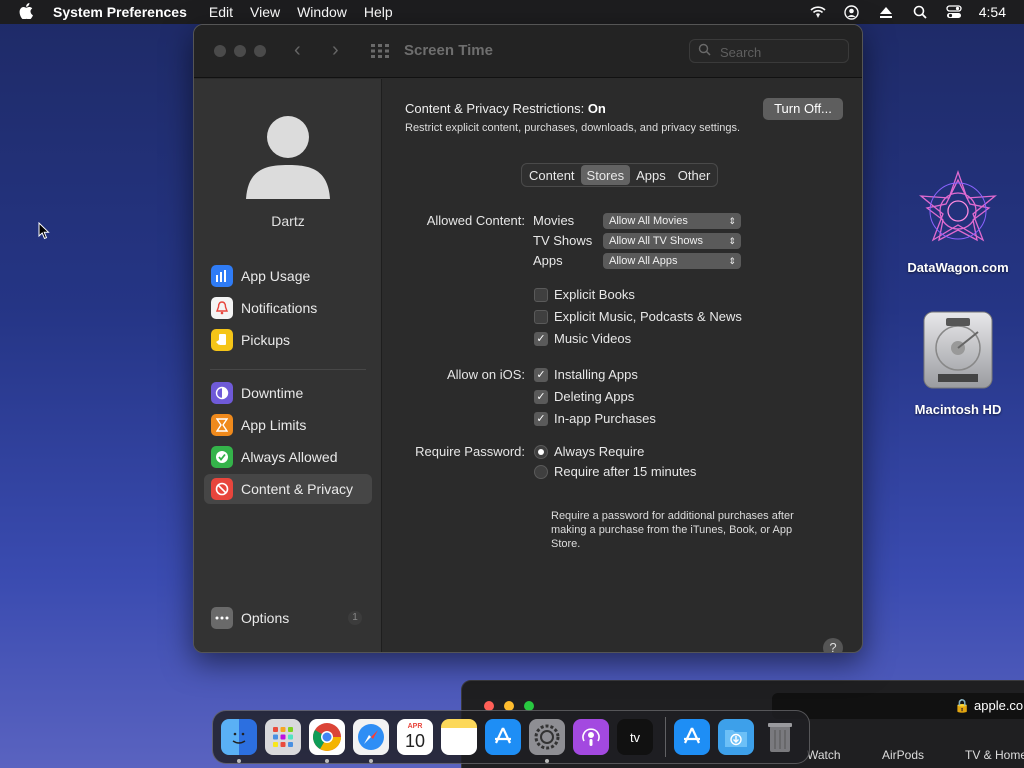 The height and width of the screenshot is (768, 1024). I want to click on avatar, so click(288, 157).